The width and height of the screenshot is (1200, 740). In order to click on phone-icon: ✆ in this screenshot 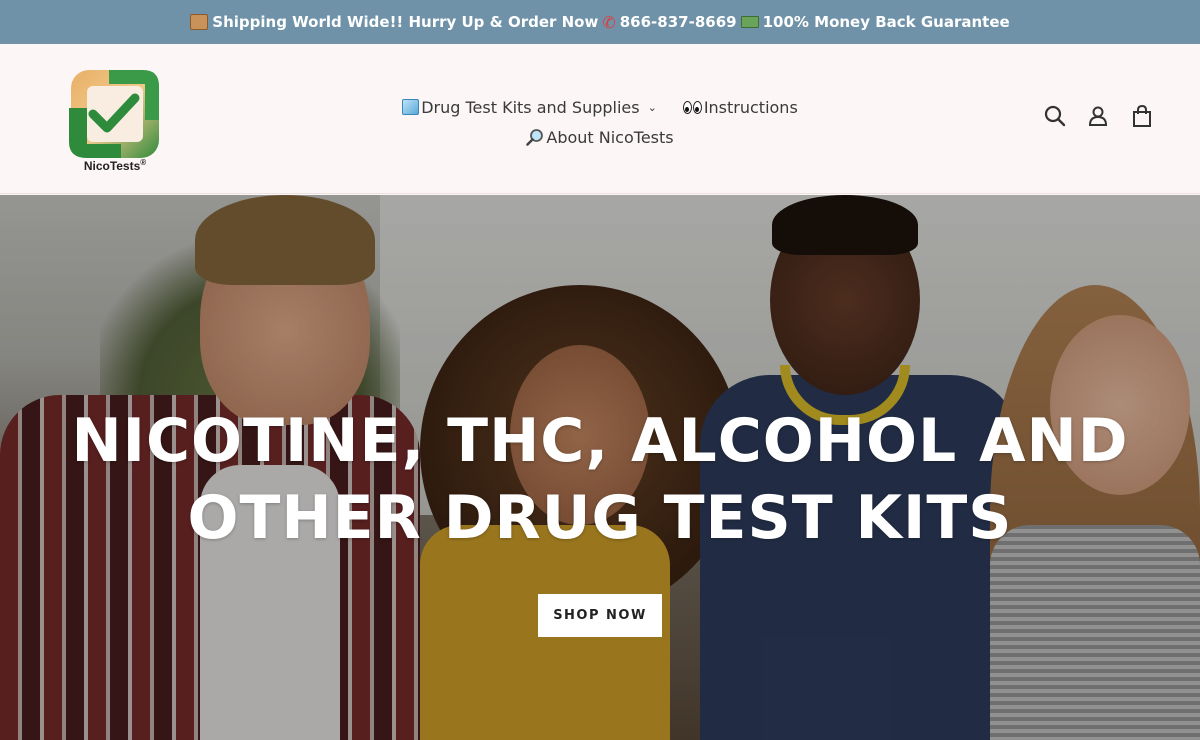, I will do `click(609, 22)`.